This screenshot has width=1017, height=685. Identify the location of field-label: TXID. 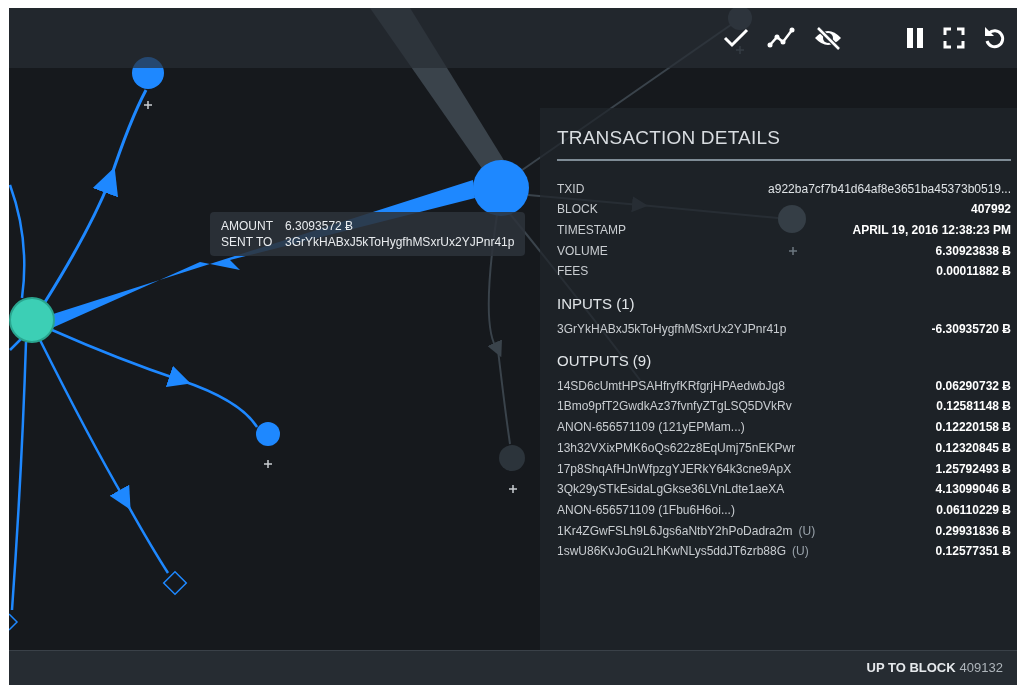
(571, 189).